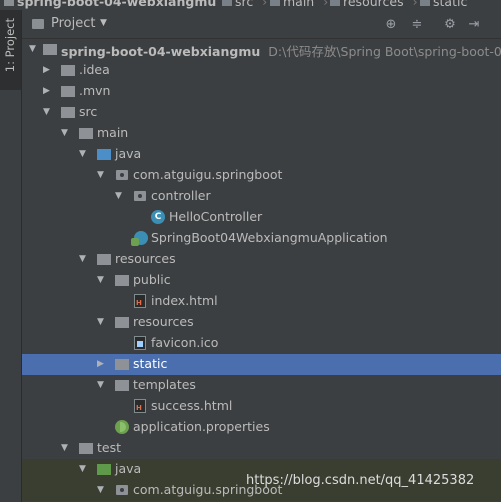  Describe the element at coordinates (384, 51) in the screenshot. I see `tree-item-path: D:\代码存放\Spring Boot\spring-boot-04-w` at that location.